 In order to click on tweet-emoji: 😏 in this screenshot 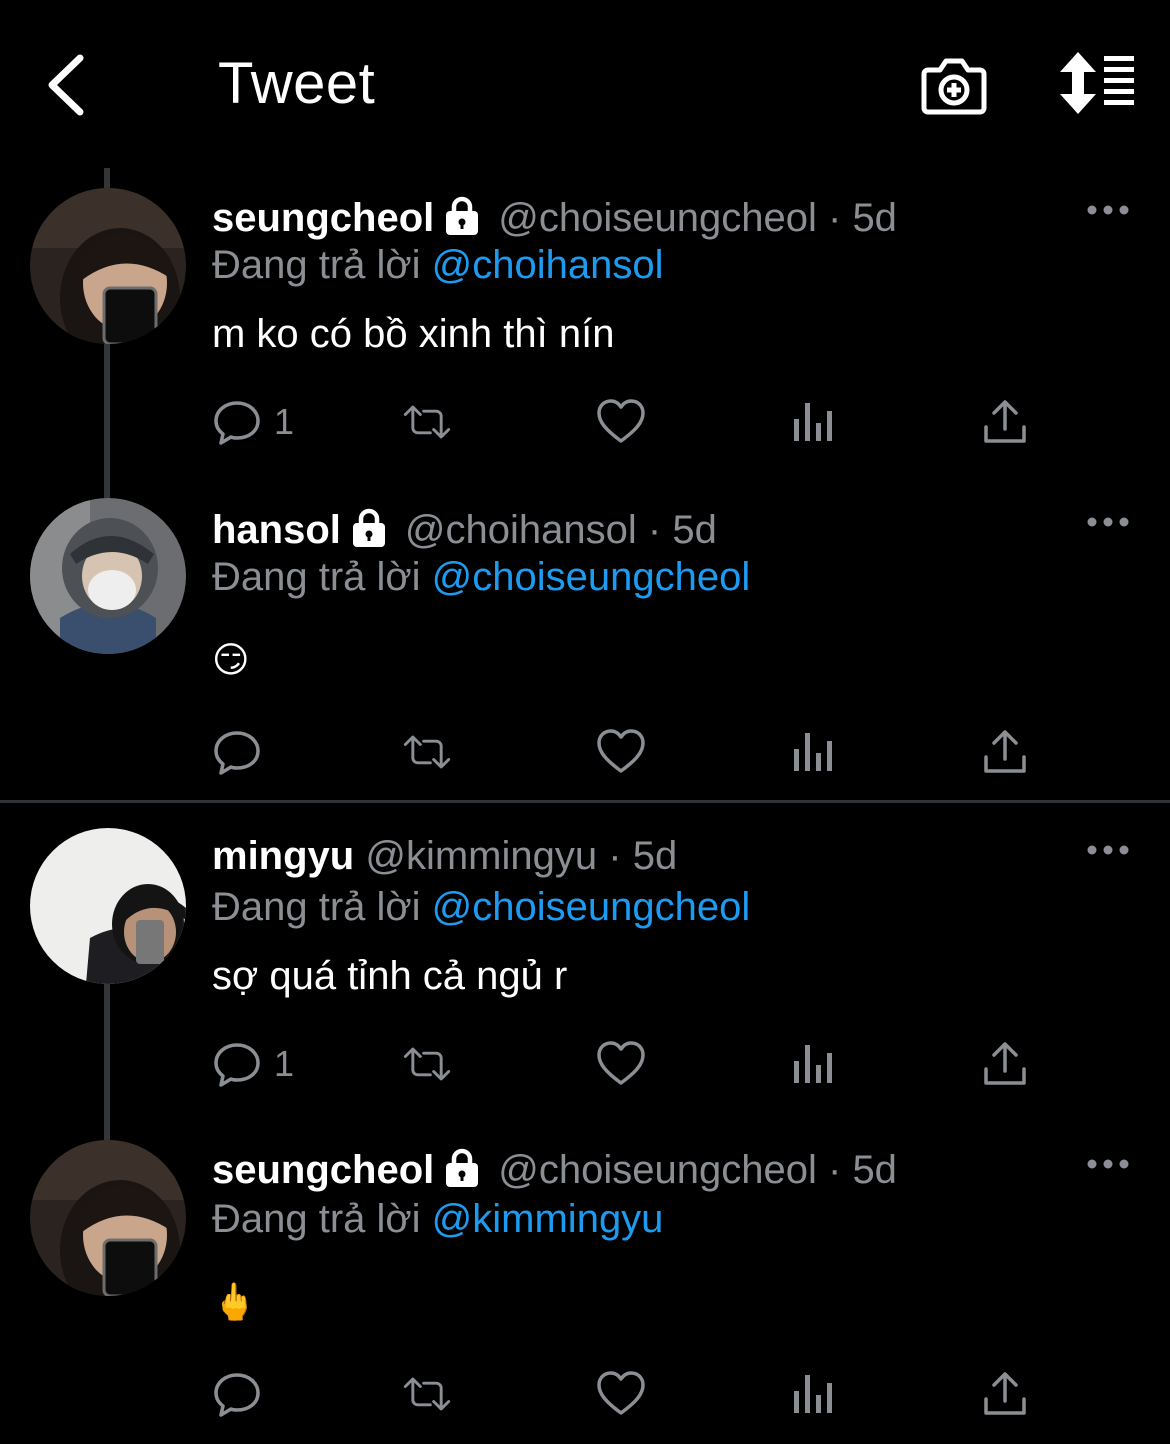, I will do `click(231, 659)`.